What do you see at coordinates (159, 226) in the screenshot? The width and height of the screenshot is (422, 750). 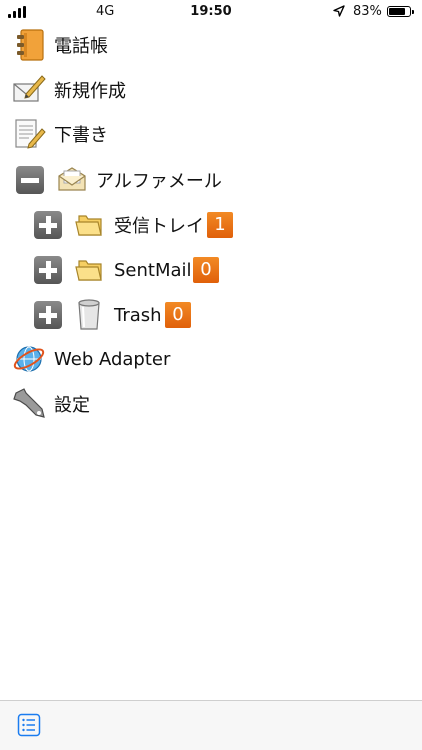 I see `inbox-label: 受信トレイ` at bounding box center [159, 226].